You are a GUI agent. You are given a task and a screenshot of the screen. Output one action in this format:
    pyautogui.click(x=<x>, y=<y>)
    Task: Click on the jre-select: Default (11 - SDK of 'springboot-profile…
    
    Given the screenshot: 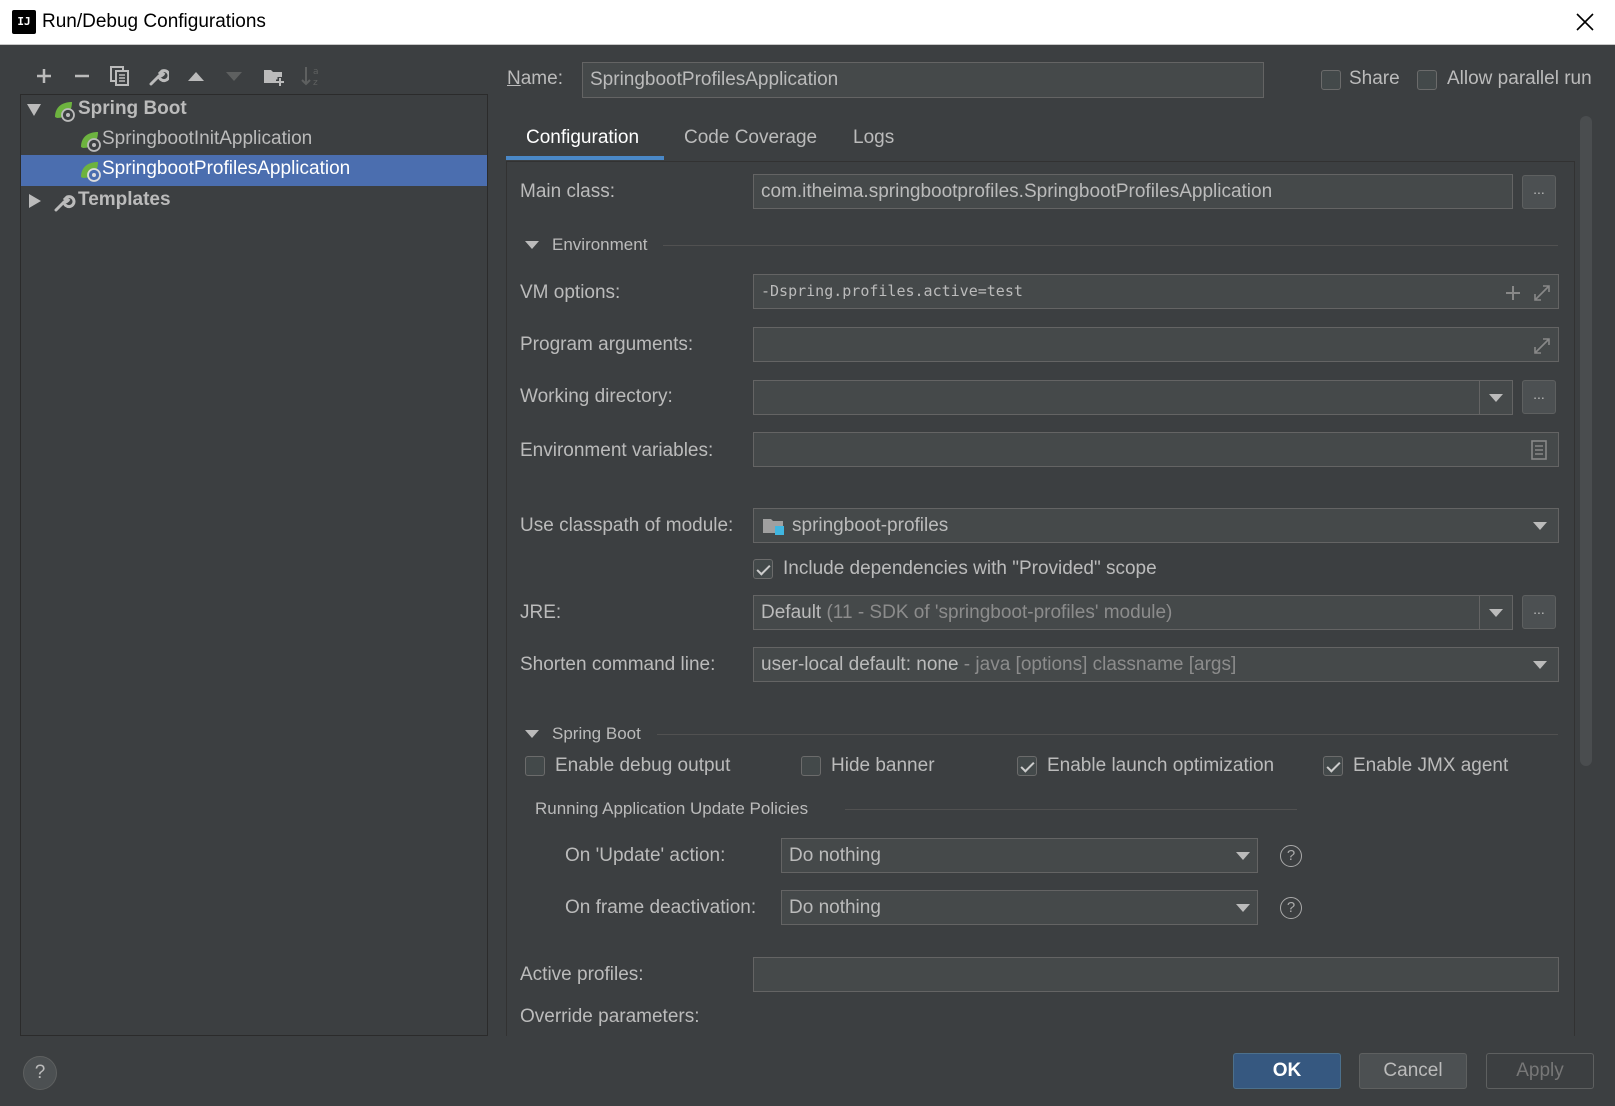 What is the action you would take?
    pyautogui.click(x=1133, y=612)
    